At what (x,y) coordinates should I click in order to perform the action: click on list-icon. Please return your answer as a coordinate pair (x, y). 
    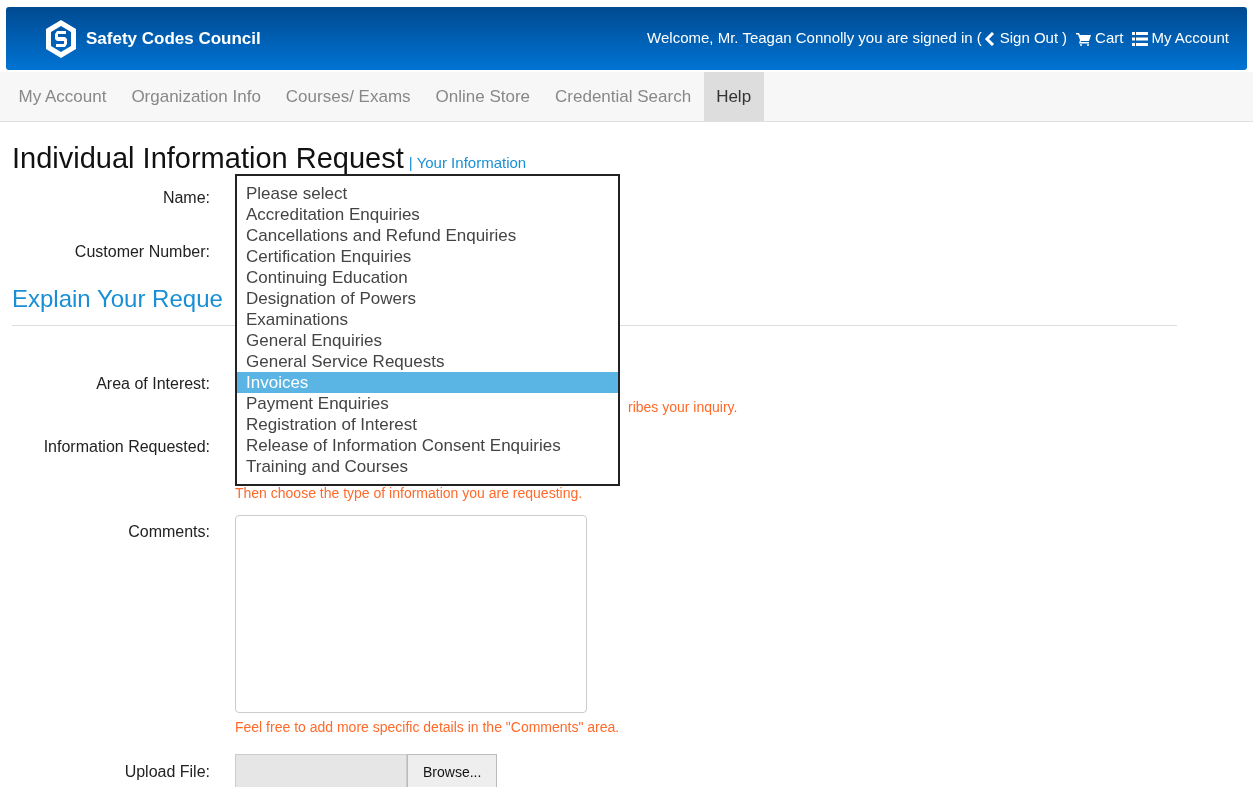
    Looking at the image, I should click on (1140, 38).